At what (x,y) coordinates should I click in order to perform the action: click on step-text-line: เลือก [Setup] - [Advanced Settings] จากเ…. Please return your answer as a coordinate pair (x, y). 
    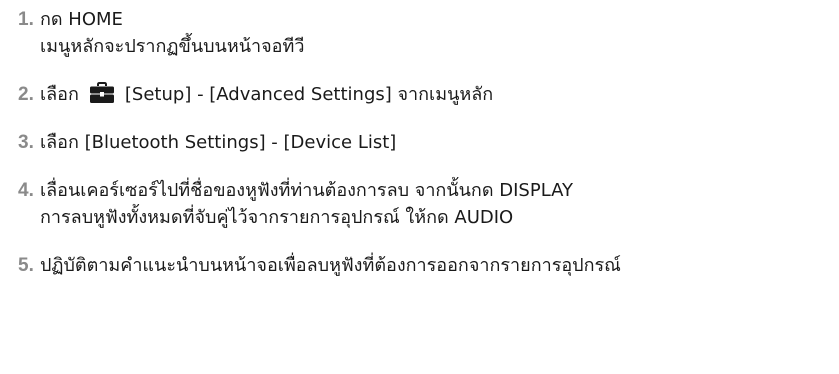
    Looking at the image, I should click on (436, 94).